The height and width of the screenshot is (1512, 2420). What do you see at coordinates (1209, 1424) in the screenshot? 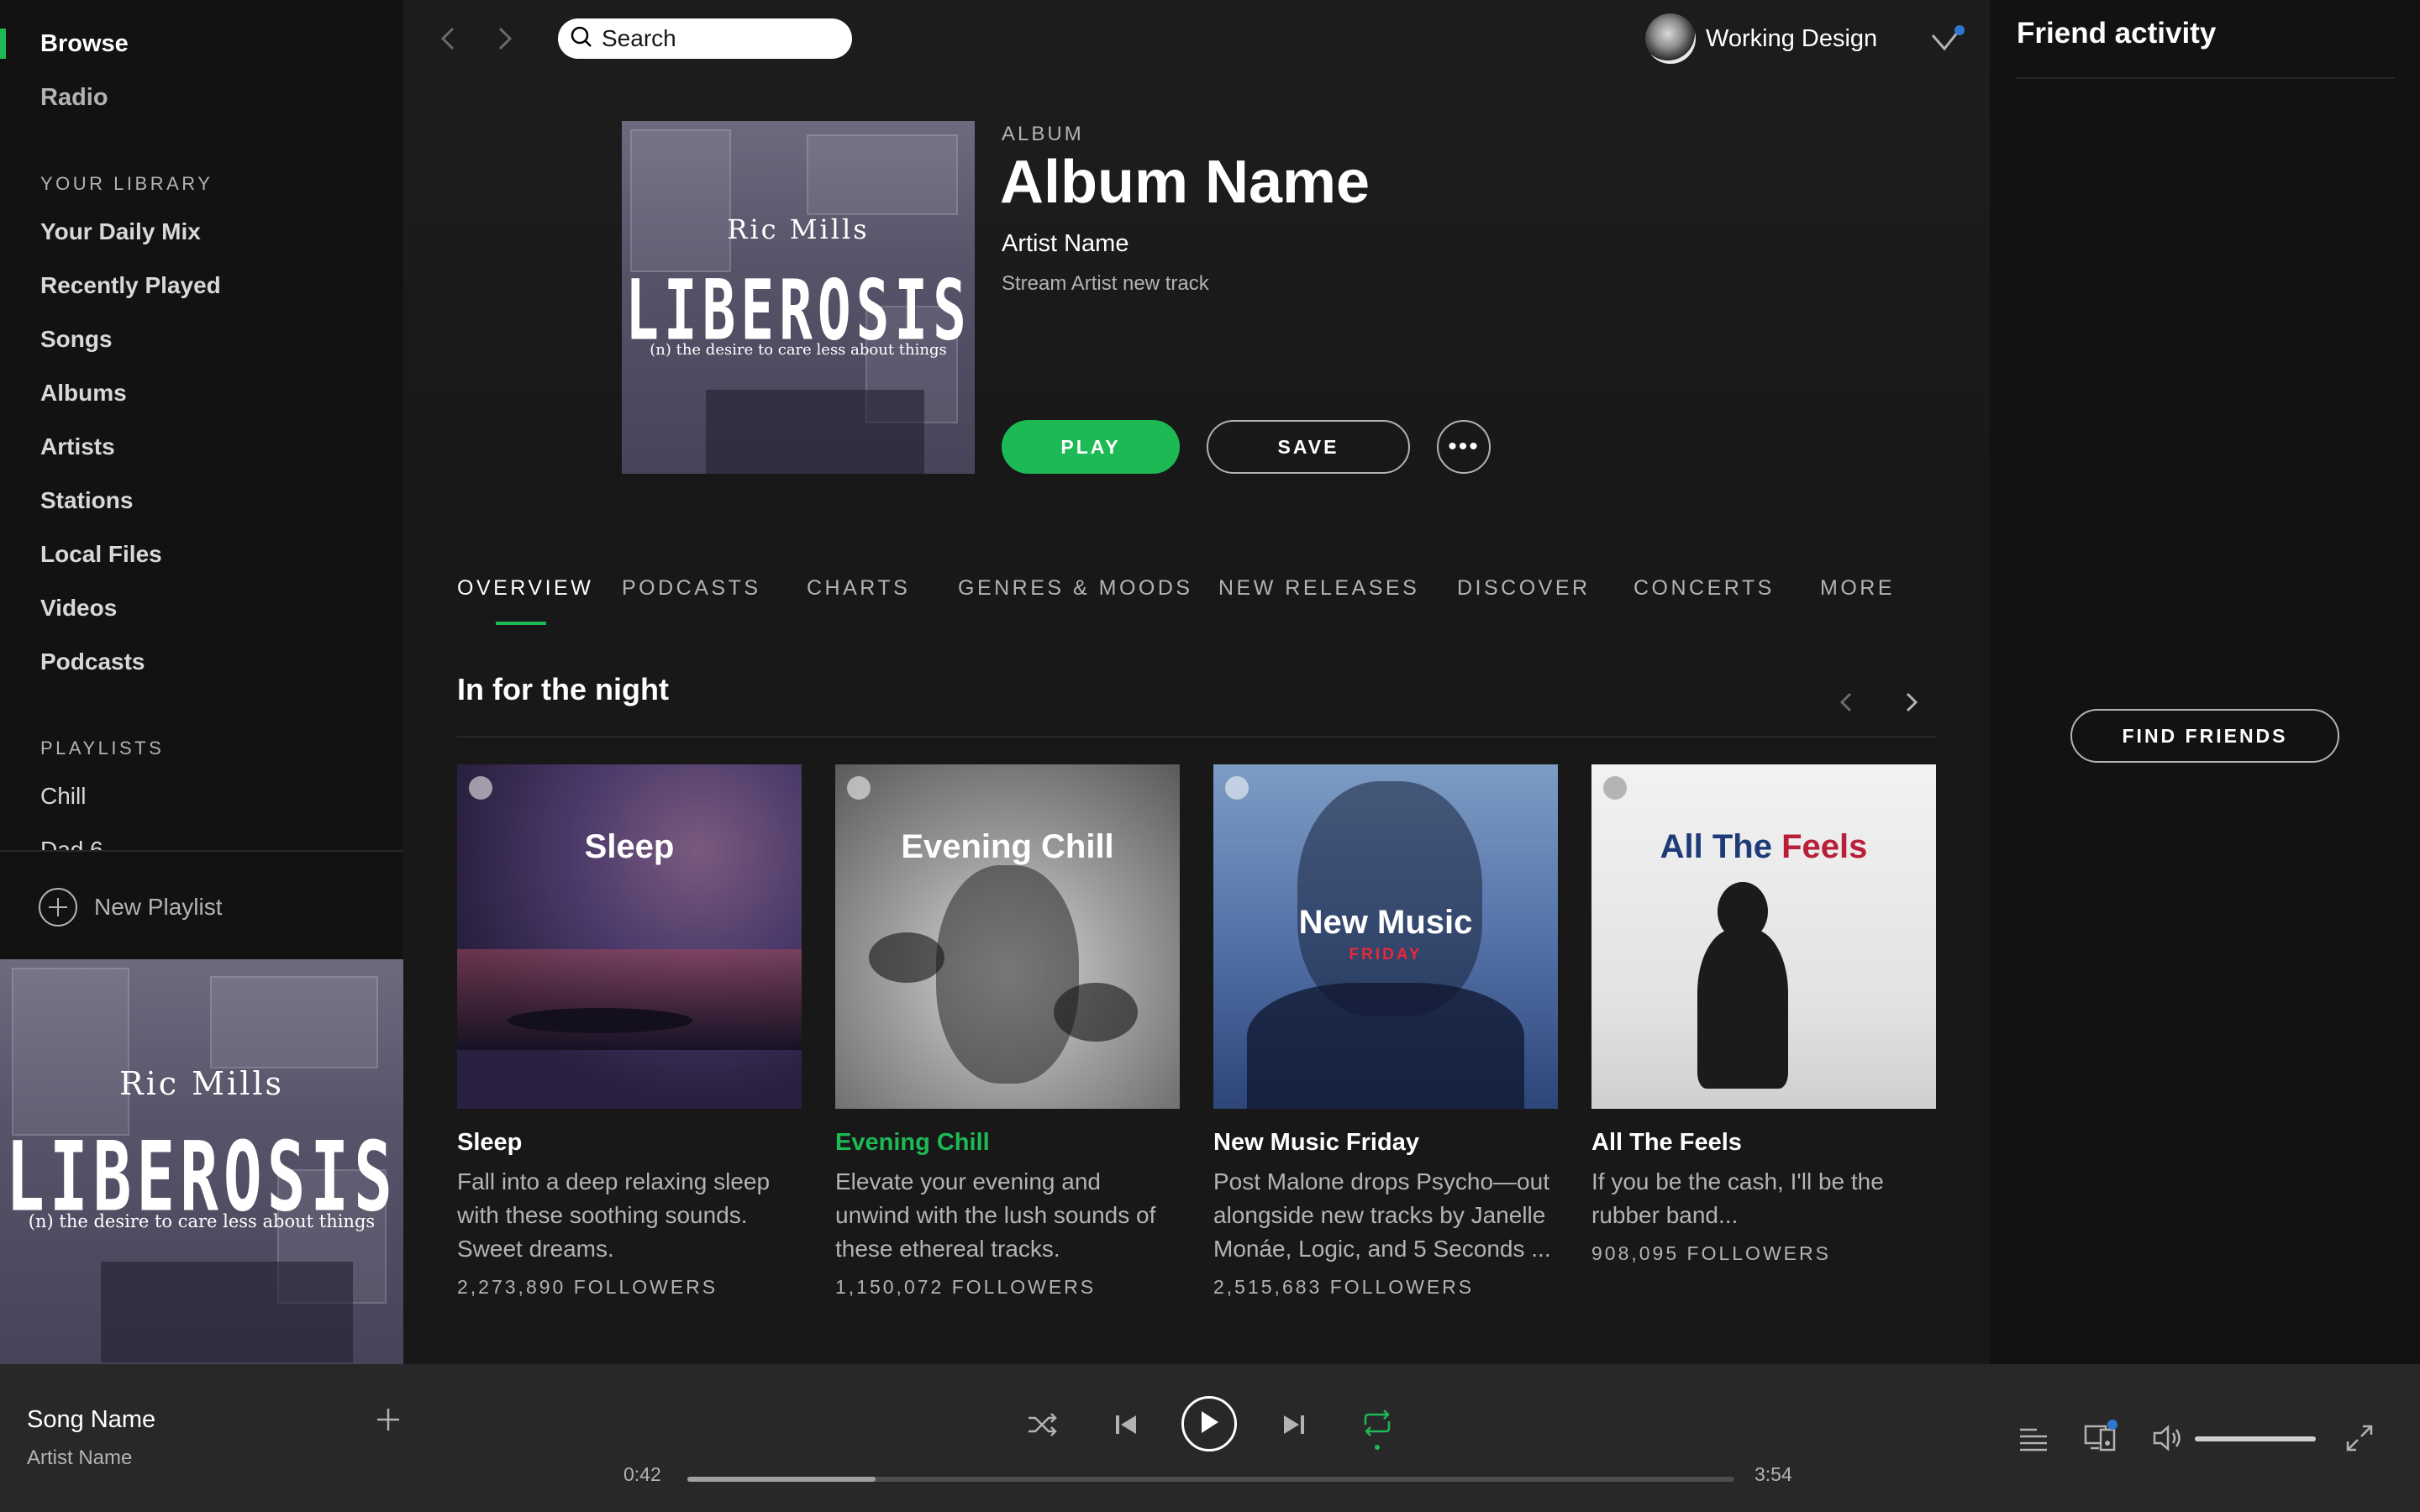
I see `play-pause-button` at bounding box center [1209, 1424].